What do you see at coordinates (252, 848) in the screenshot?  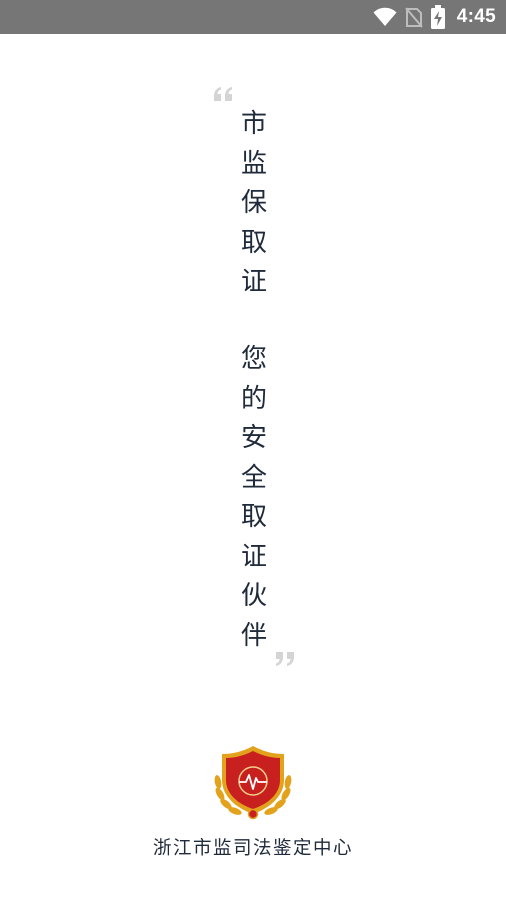 I see `organization-name: 浙江市监司法鉴定中心` at bounding box center [252, 848].